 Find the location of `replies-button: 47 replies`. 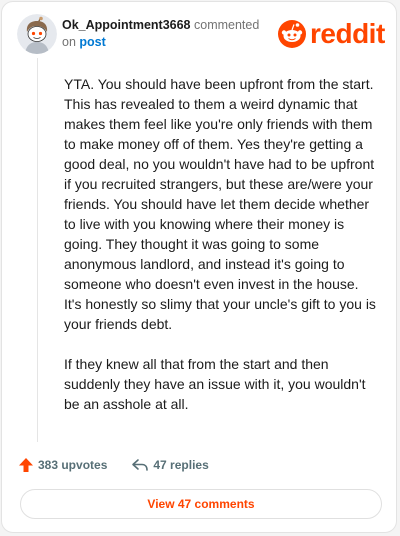

replies-button: 47 replies is located at coordinates (170, 465).